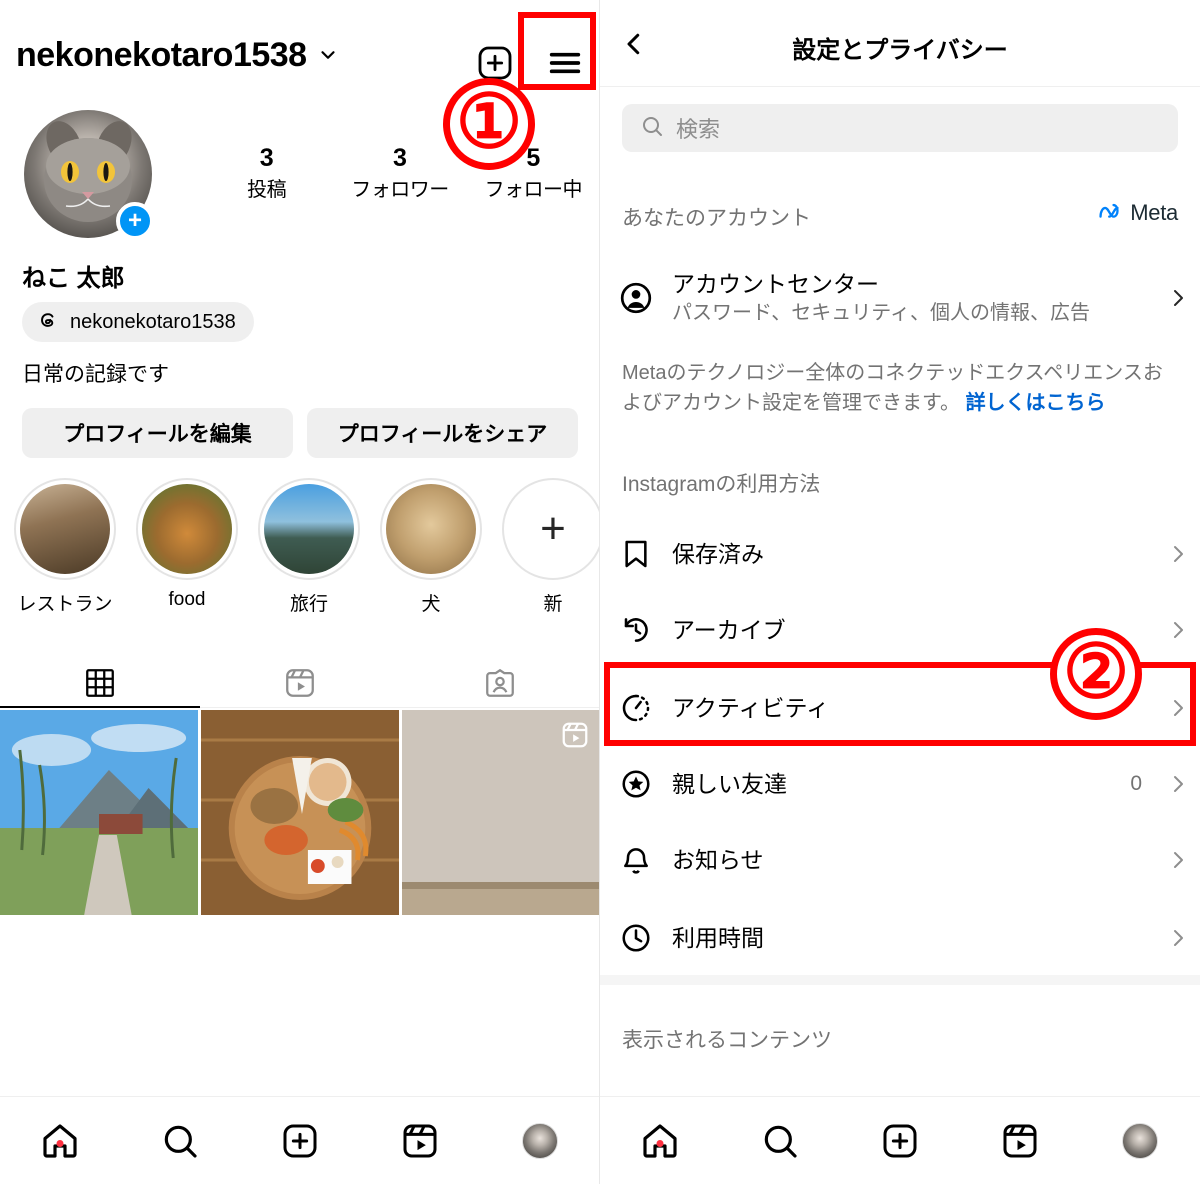  What do you see at coordinates (267, 189) in the screenshot?
I see `stat-posts-label: 投稿` at bounding box center [267, 189].